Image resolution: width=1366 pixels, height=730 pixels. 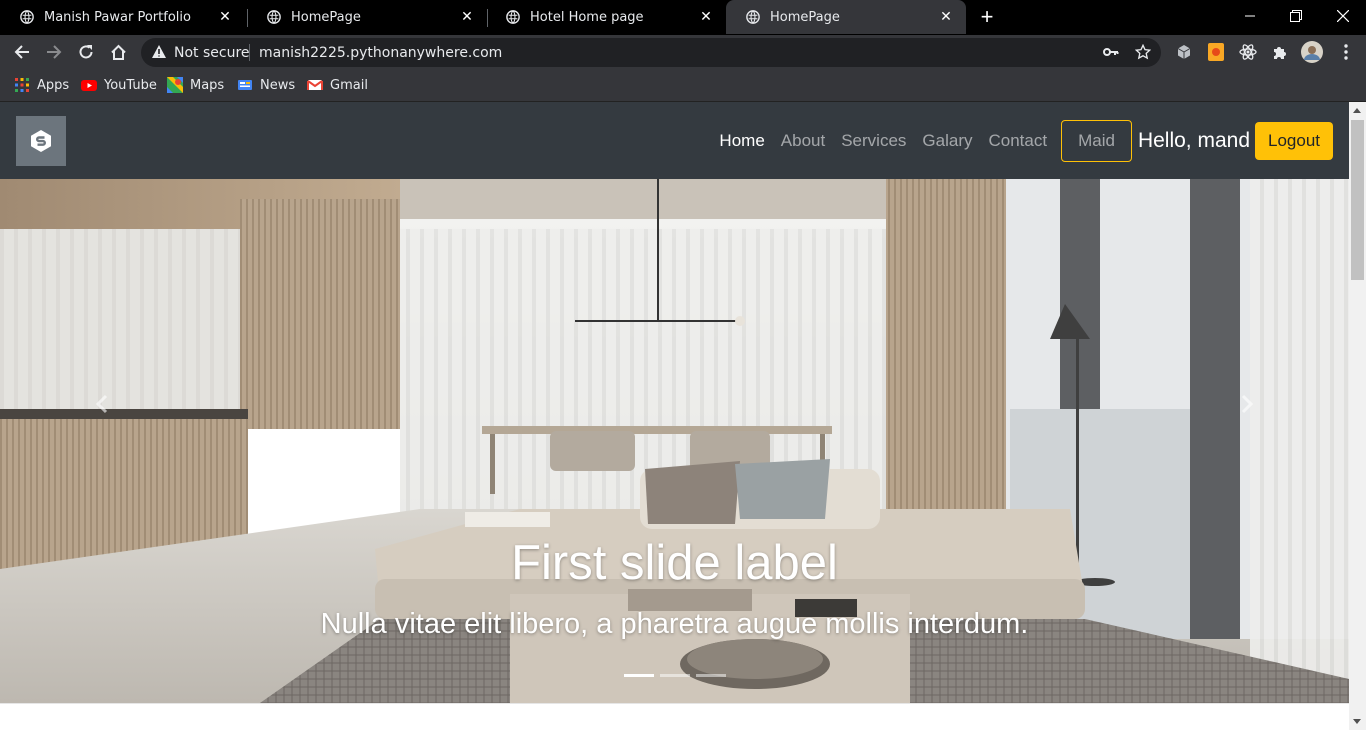 I want to click on new-tab-button: +, so click(x=987, y=17).